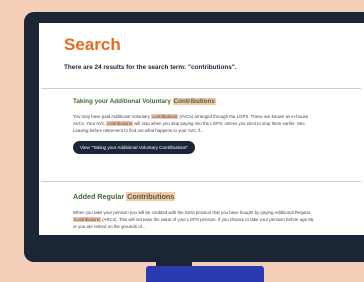  Describe the element at coordinates (87, 219) in the screenshot. I see `excerpt-highlight: Contributions` at that location.